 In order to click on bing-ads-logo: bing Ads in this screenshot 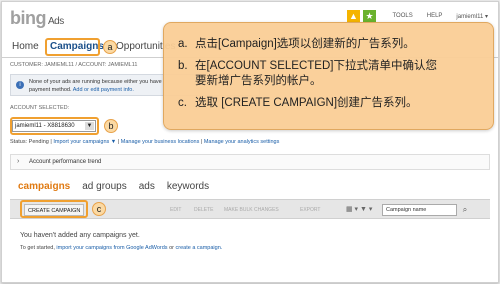, I will do `click(37, 18)`.